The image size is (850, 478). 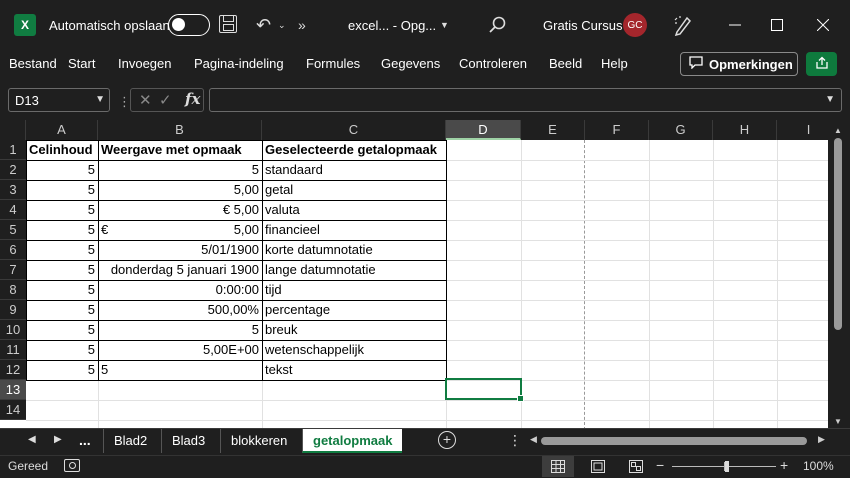 I want to click on share-button, so click(x=821, y=64).